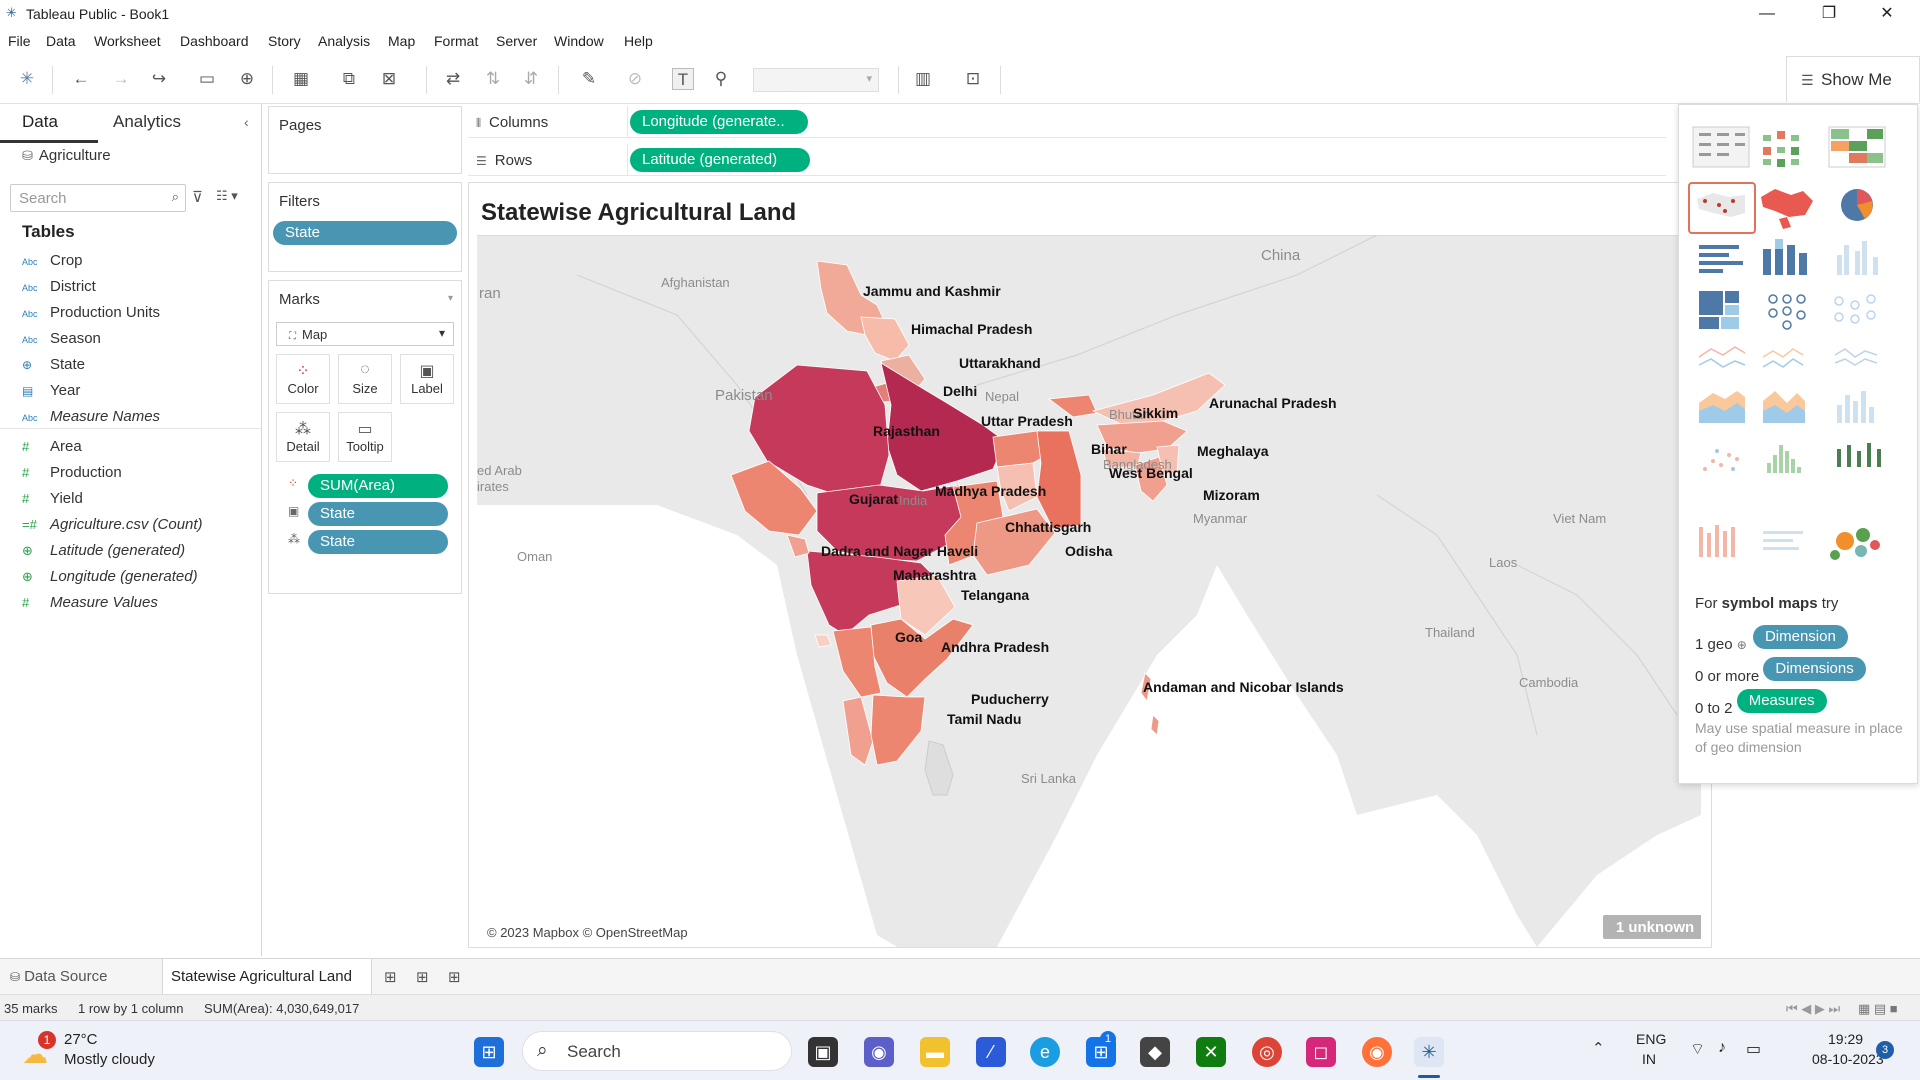 The image size is (1920, 1080). I want to click on field-measure-values: # Measure Values, so click(90, 605).